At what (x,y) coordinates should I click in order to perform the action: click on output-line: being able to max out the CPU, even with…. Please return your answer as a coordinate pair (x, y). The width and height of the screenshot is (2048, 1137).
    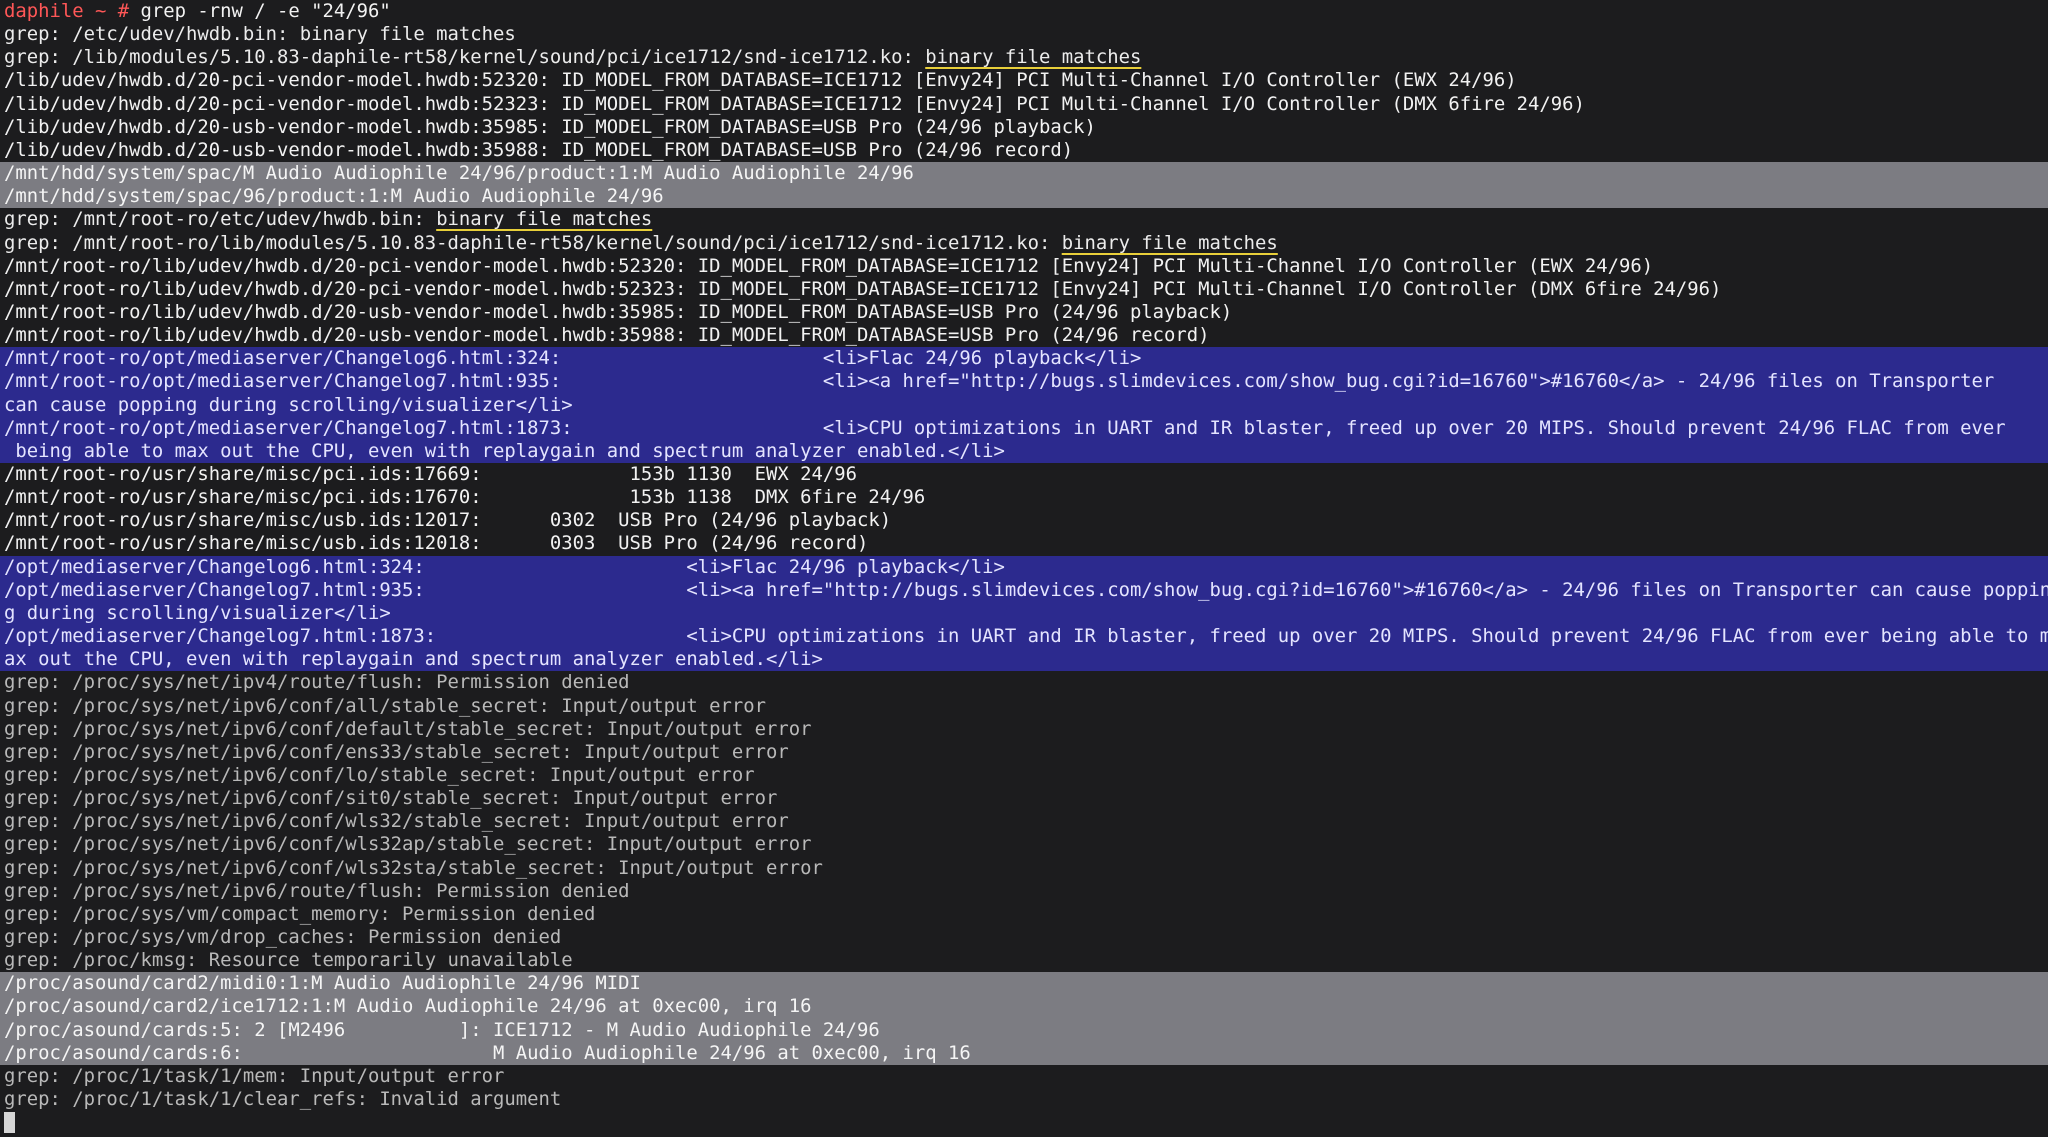
    Looking at the image, I should click on (1024, 451).